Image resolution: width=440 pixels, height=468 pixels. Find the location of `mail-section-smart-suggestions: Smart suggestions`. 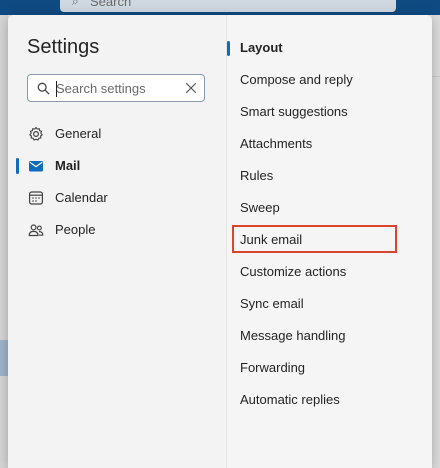

mail-section-smart-suggestions: Smart suggestions is located at coordinates (329, 112).